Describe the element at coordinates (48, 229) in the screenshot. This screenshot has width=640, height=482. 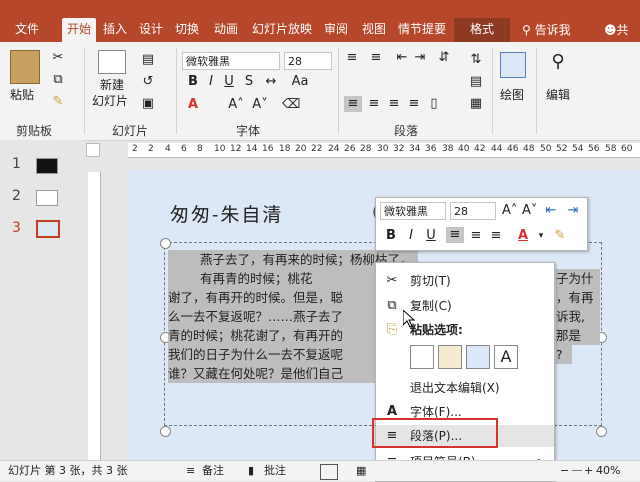
I see `slide-thumbnail-selected` at that location.